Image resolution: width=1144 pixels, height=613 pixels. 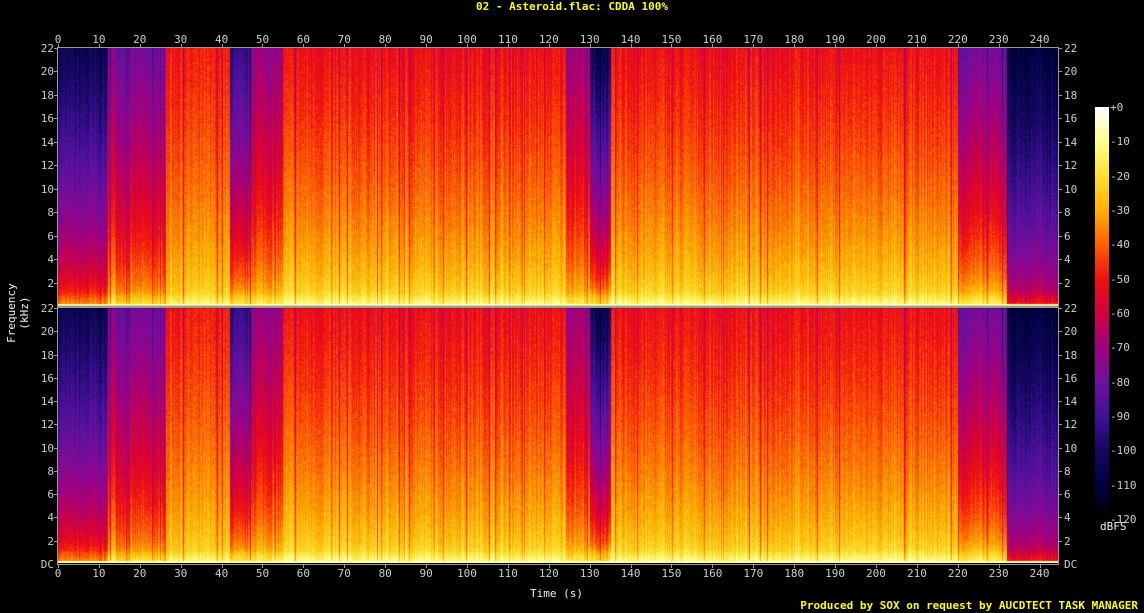 I want to click on x-tick-label-bottom: 120, so click(x=548, y=573).